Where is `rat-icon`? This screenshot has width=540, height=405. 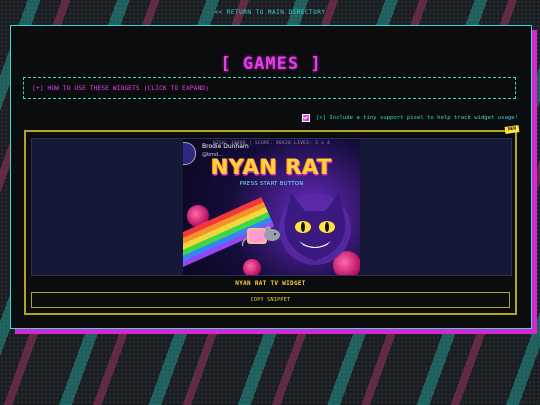
rat-icon is located at coordinates (260, 236).